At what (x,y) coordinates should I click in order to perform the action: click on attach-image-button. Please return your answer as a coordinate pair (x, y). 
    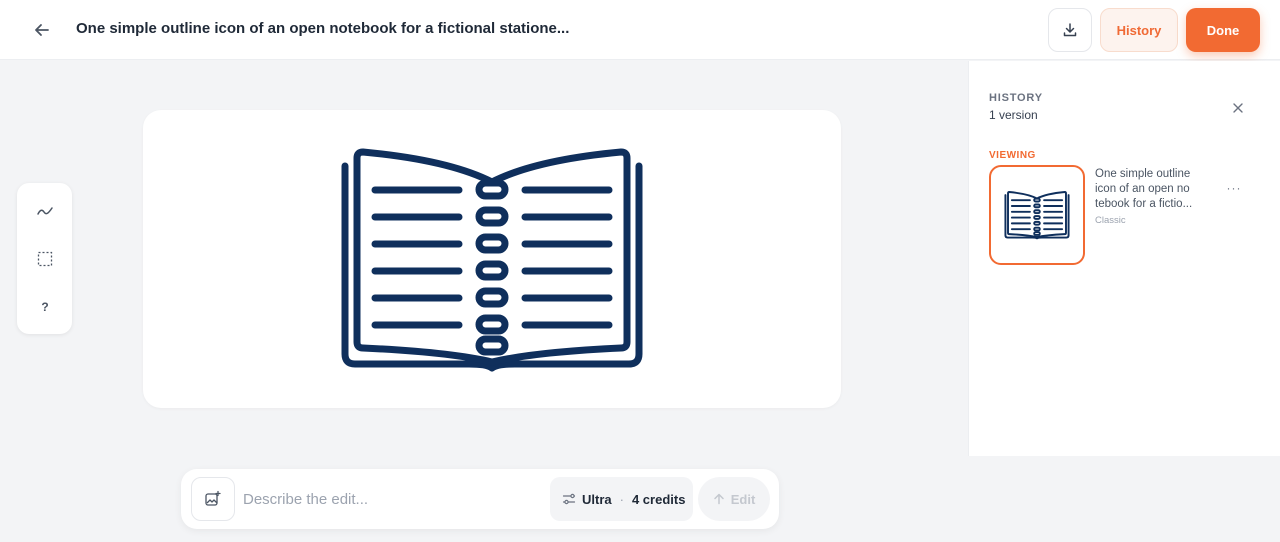
    Looking at the image, I should click on (213, 499).